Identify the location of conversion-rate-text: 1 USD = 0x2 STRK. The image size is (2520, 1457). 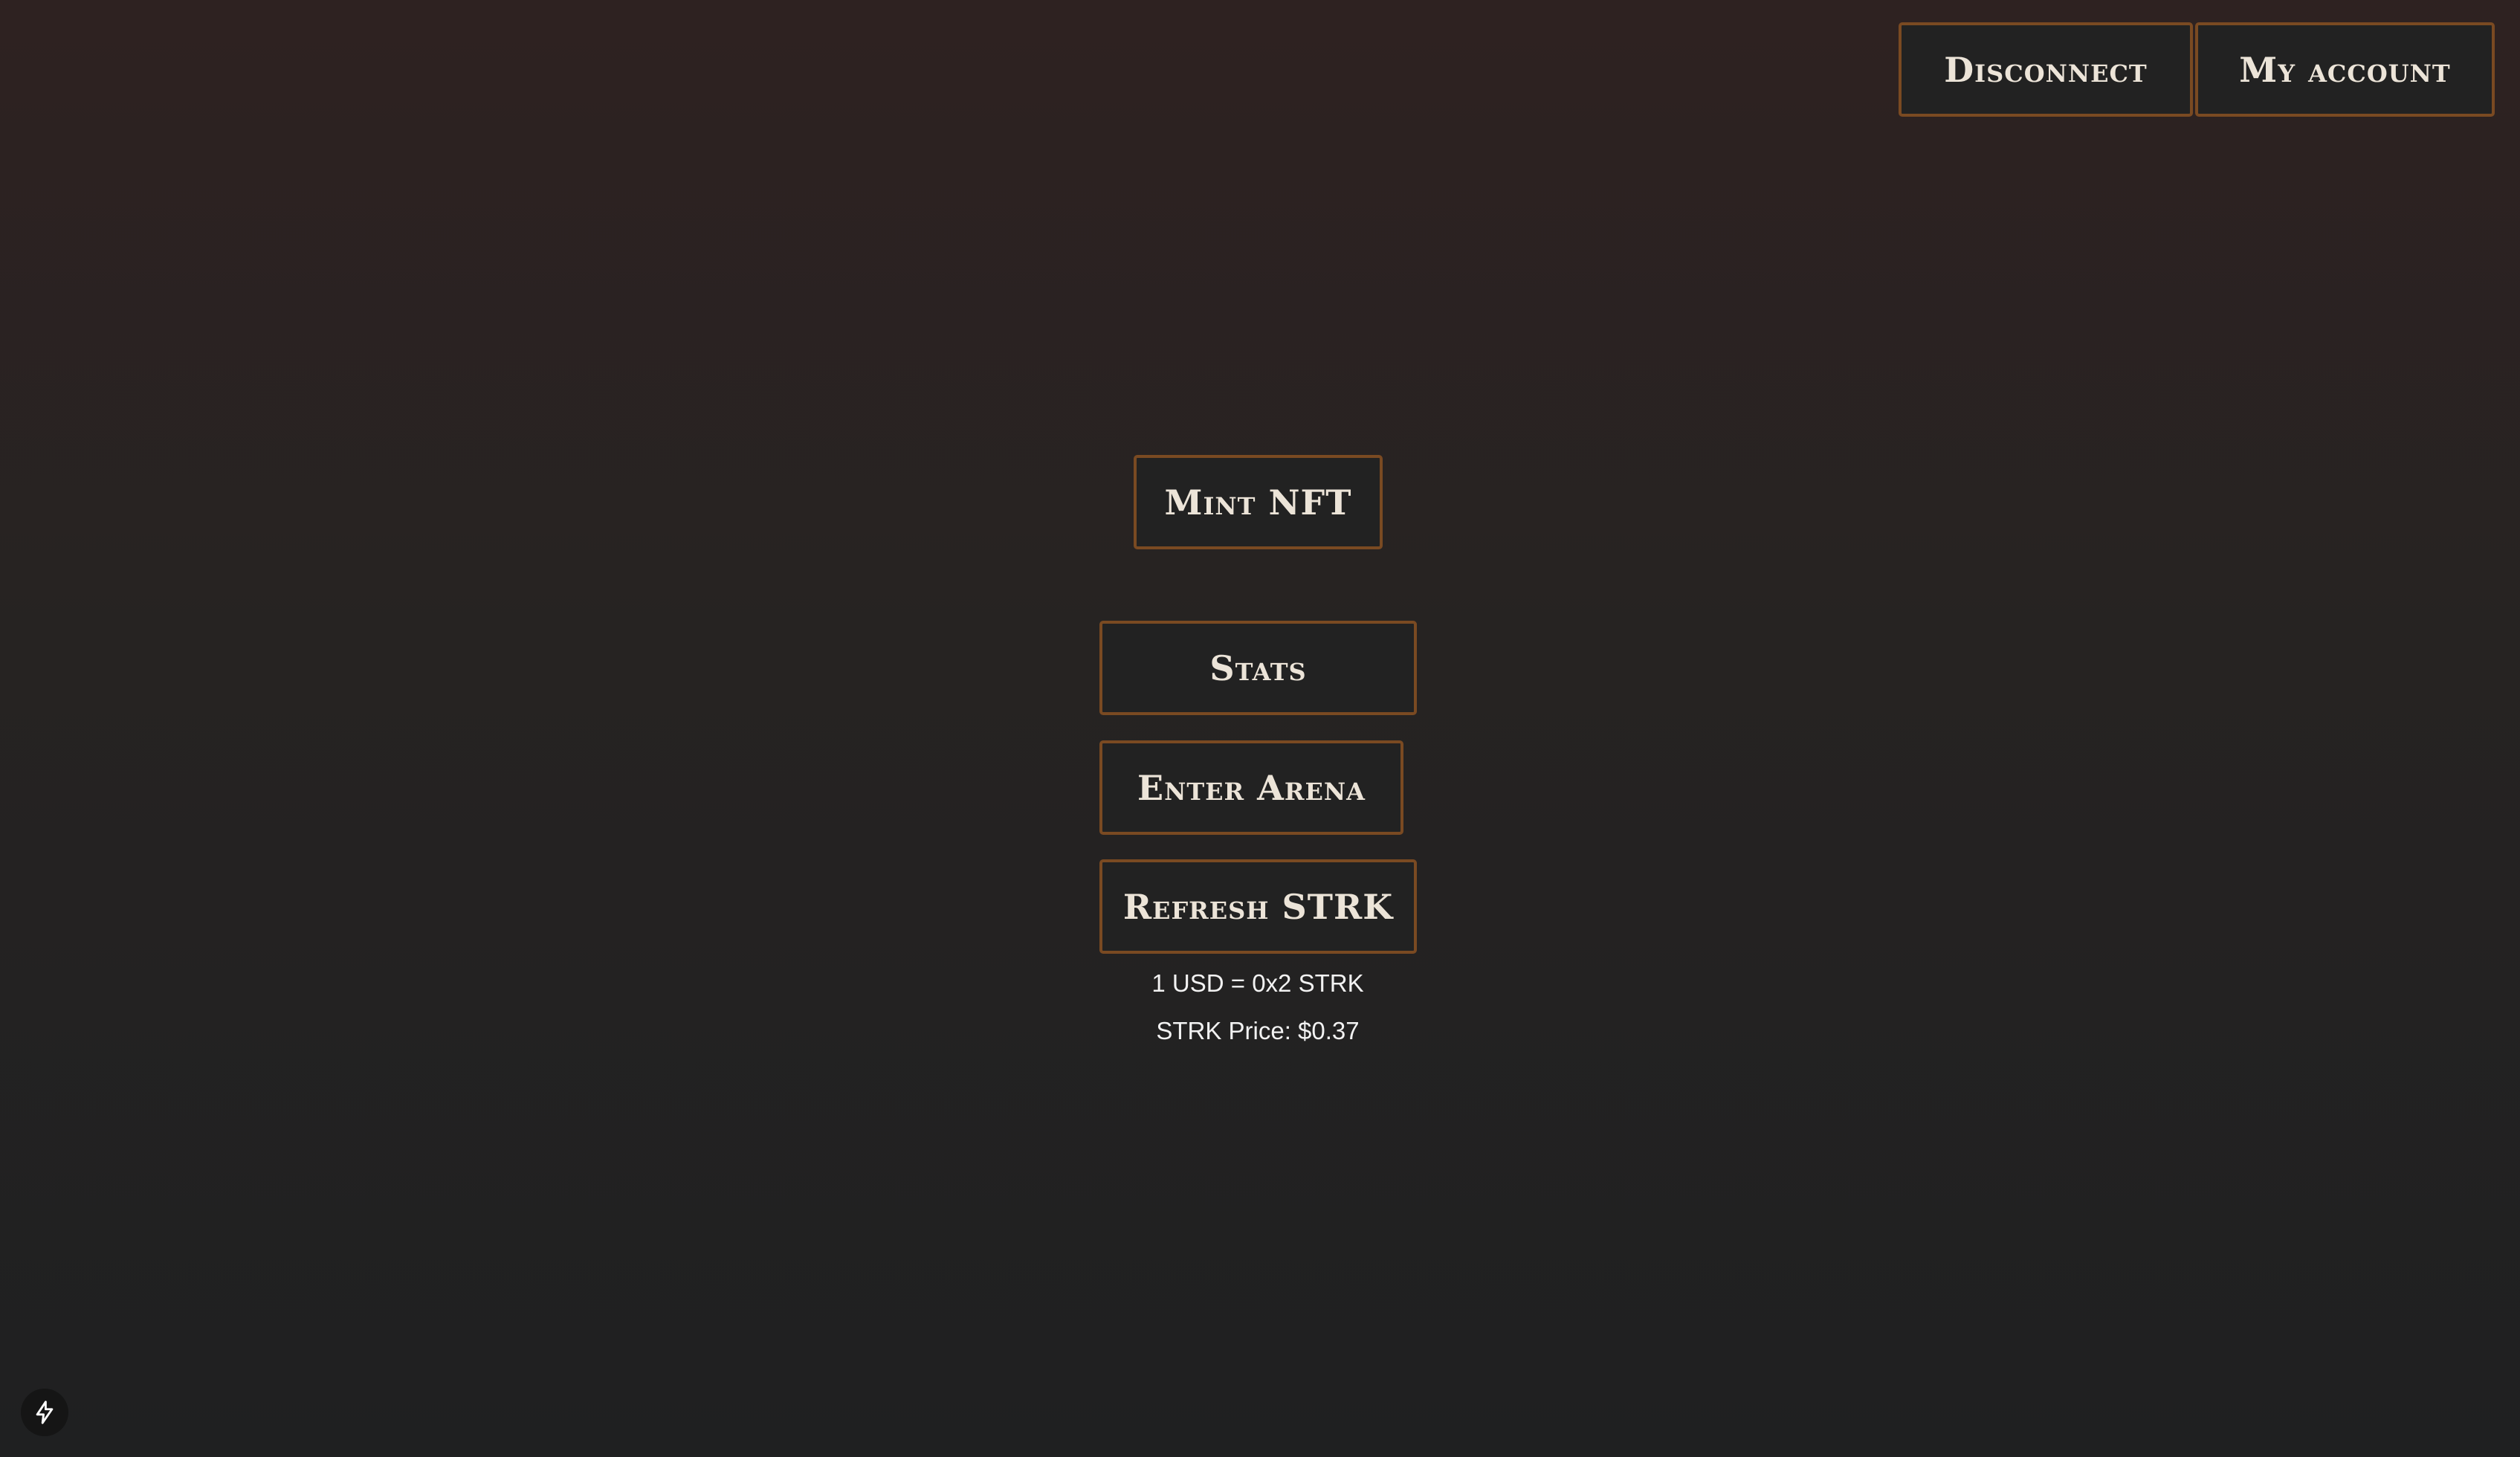
(1258, 983).